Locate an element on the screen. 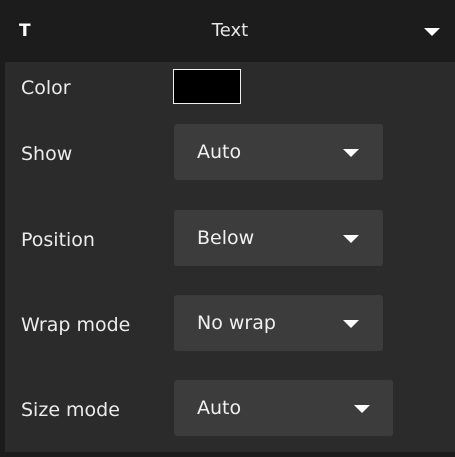 Image resolution: width=455 pixels, height=457 pixels. size-mode-dropdown-value: Auto is located at coordinates (219, 408).